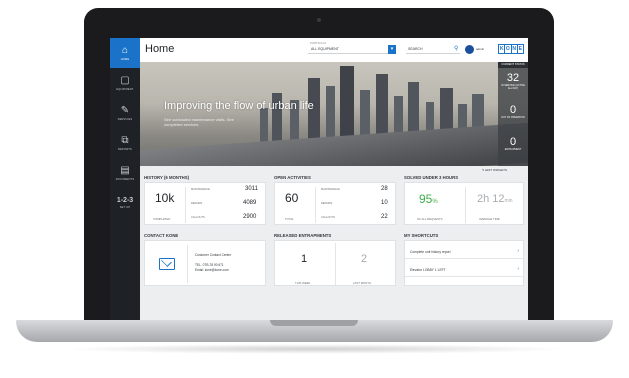  Describe the element at coordinates (289, 219) in the screenshot. I see `open-total-label: TOTAL` at that location.